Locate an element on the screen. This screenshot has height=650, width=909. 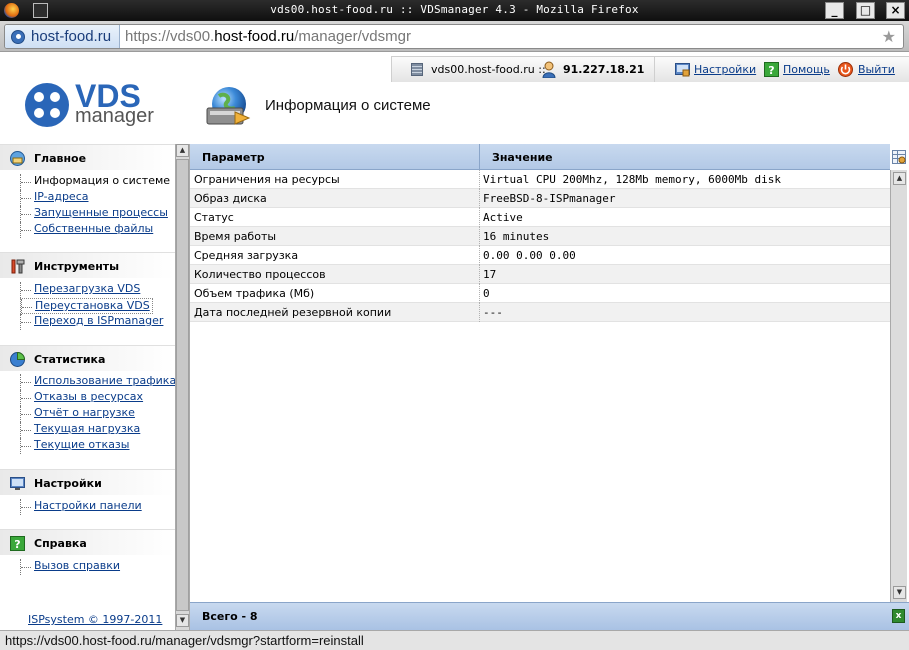
table-header: Параметр Значение is located at coordinates (540, 157).